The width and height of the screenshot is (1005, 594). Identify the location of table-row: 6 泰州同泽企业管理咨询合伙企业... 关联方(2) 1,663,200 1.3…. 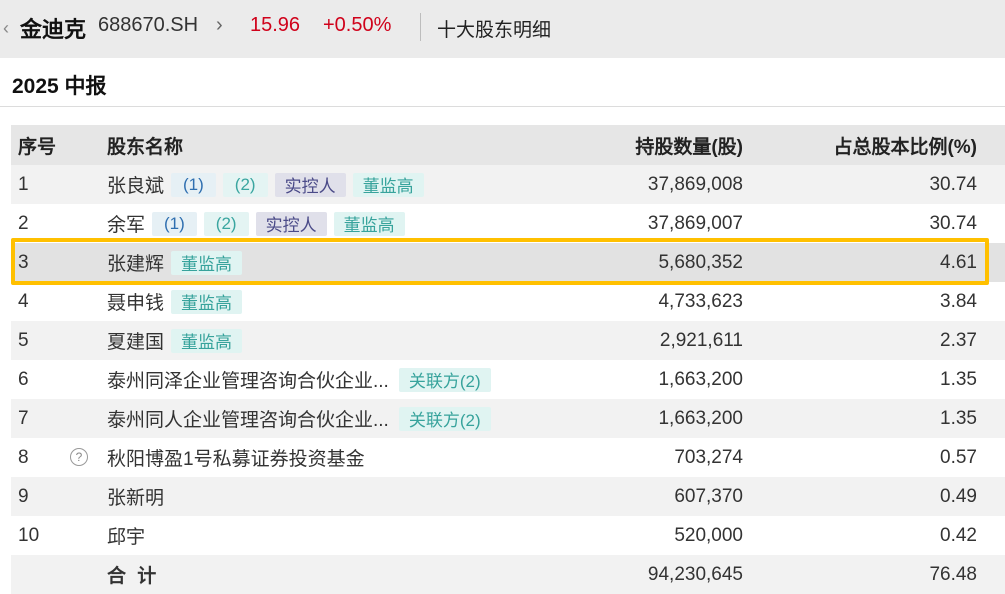
(508, 379).